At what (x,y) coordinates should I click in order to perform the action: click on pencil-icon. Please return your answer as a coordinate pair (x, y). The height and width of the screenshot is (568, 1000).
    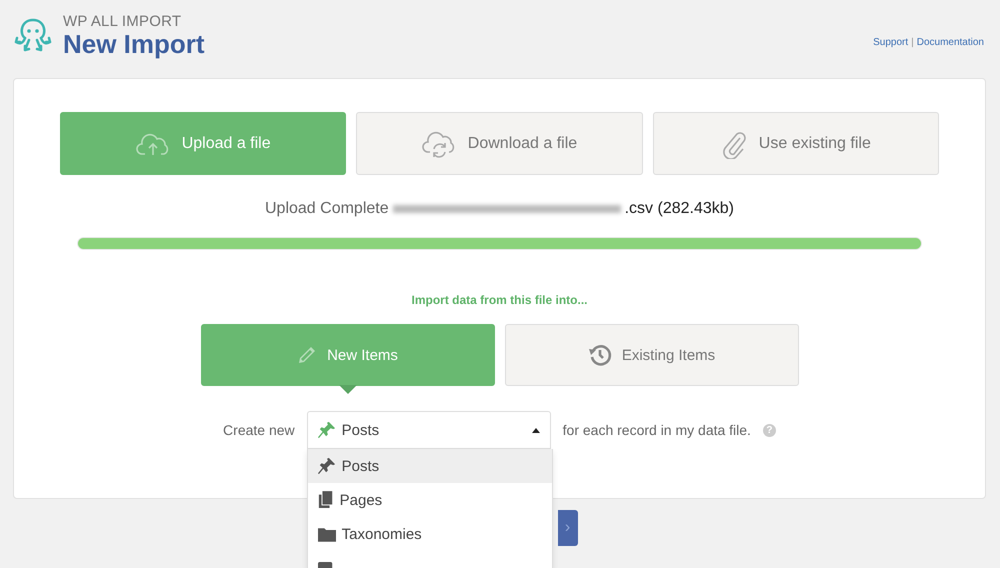
    Looking at the image, I should click on (307, 355).